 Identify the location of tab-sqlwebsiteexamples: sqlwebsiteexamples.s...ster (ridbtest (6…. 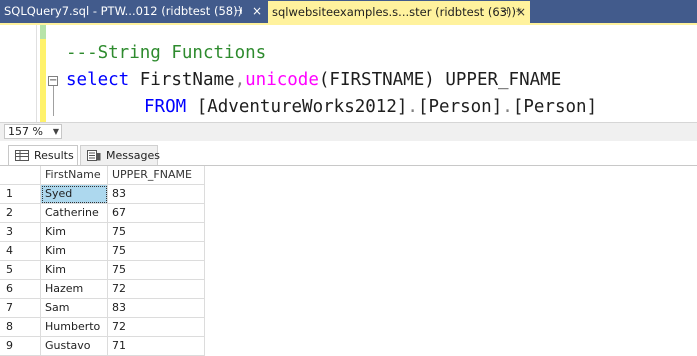
(399, 12).